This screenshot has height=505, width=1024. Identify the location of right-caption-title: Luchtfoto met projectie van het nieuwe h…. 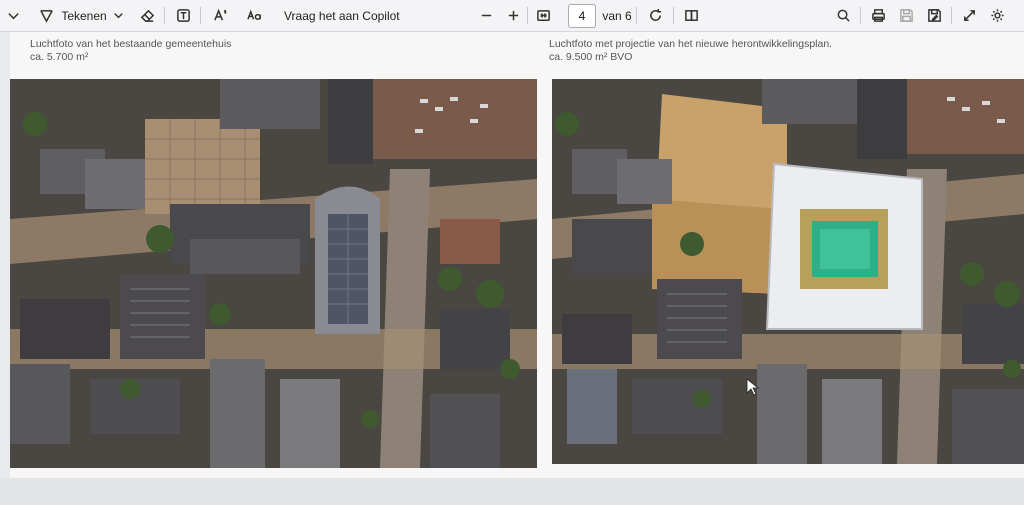
(691, 44).